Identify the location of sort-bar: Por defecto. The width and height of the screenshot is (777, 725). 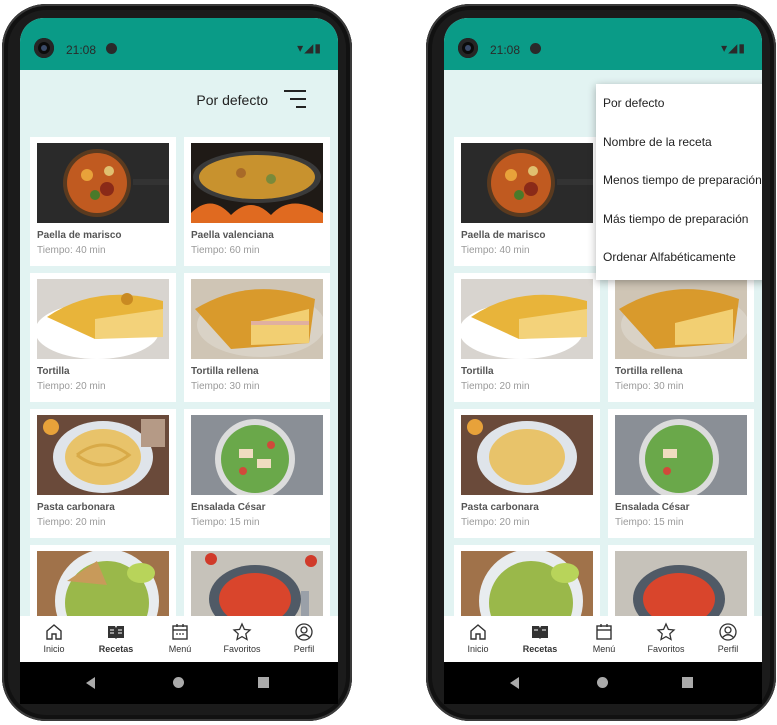
(179, 105).